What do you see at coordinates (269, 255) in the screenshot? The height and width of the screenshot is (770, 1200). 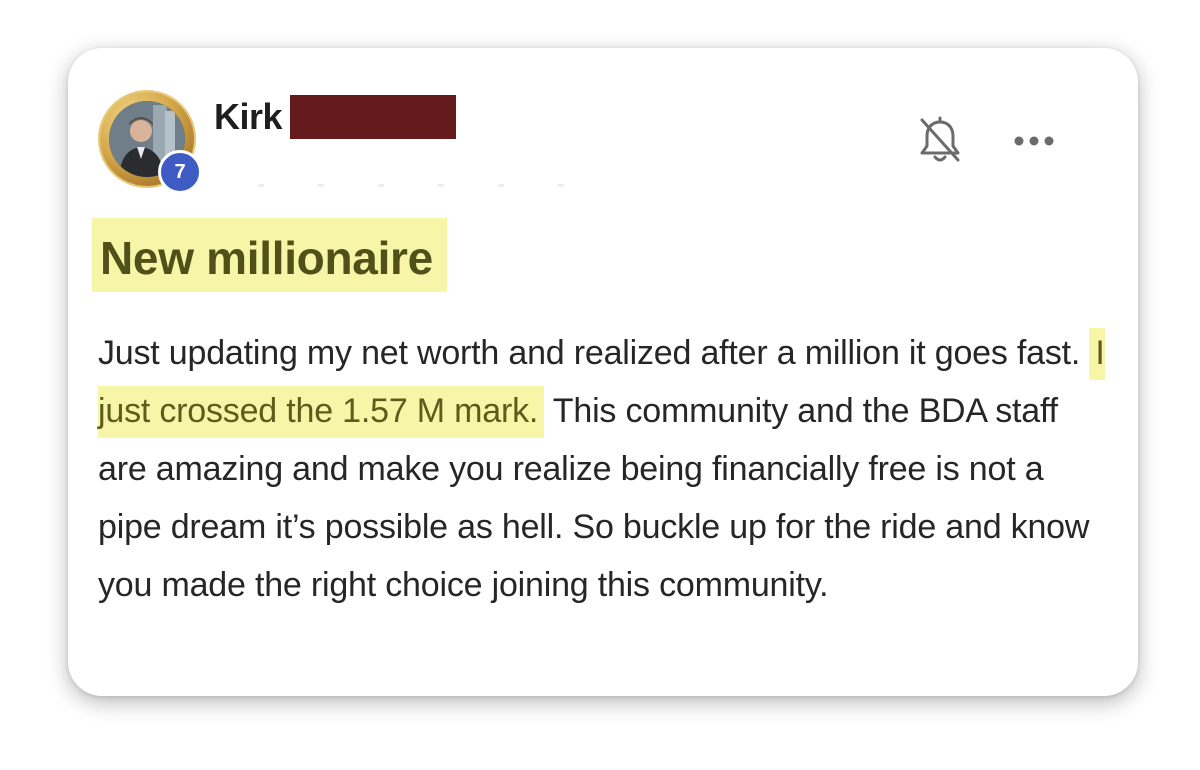 I see `post-title: New millionaire` at bounding box center [269, 255].